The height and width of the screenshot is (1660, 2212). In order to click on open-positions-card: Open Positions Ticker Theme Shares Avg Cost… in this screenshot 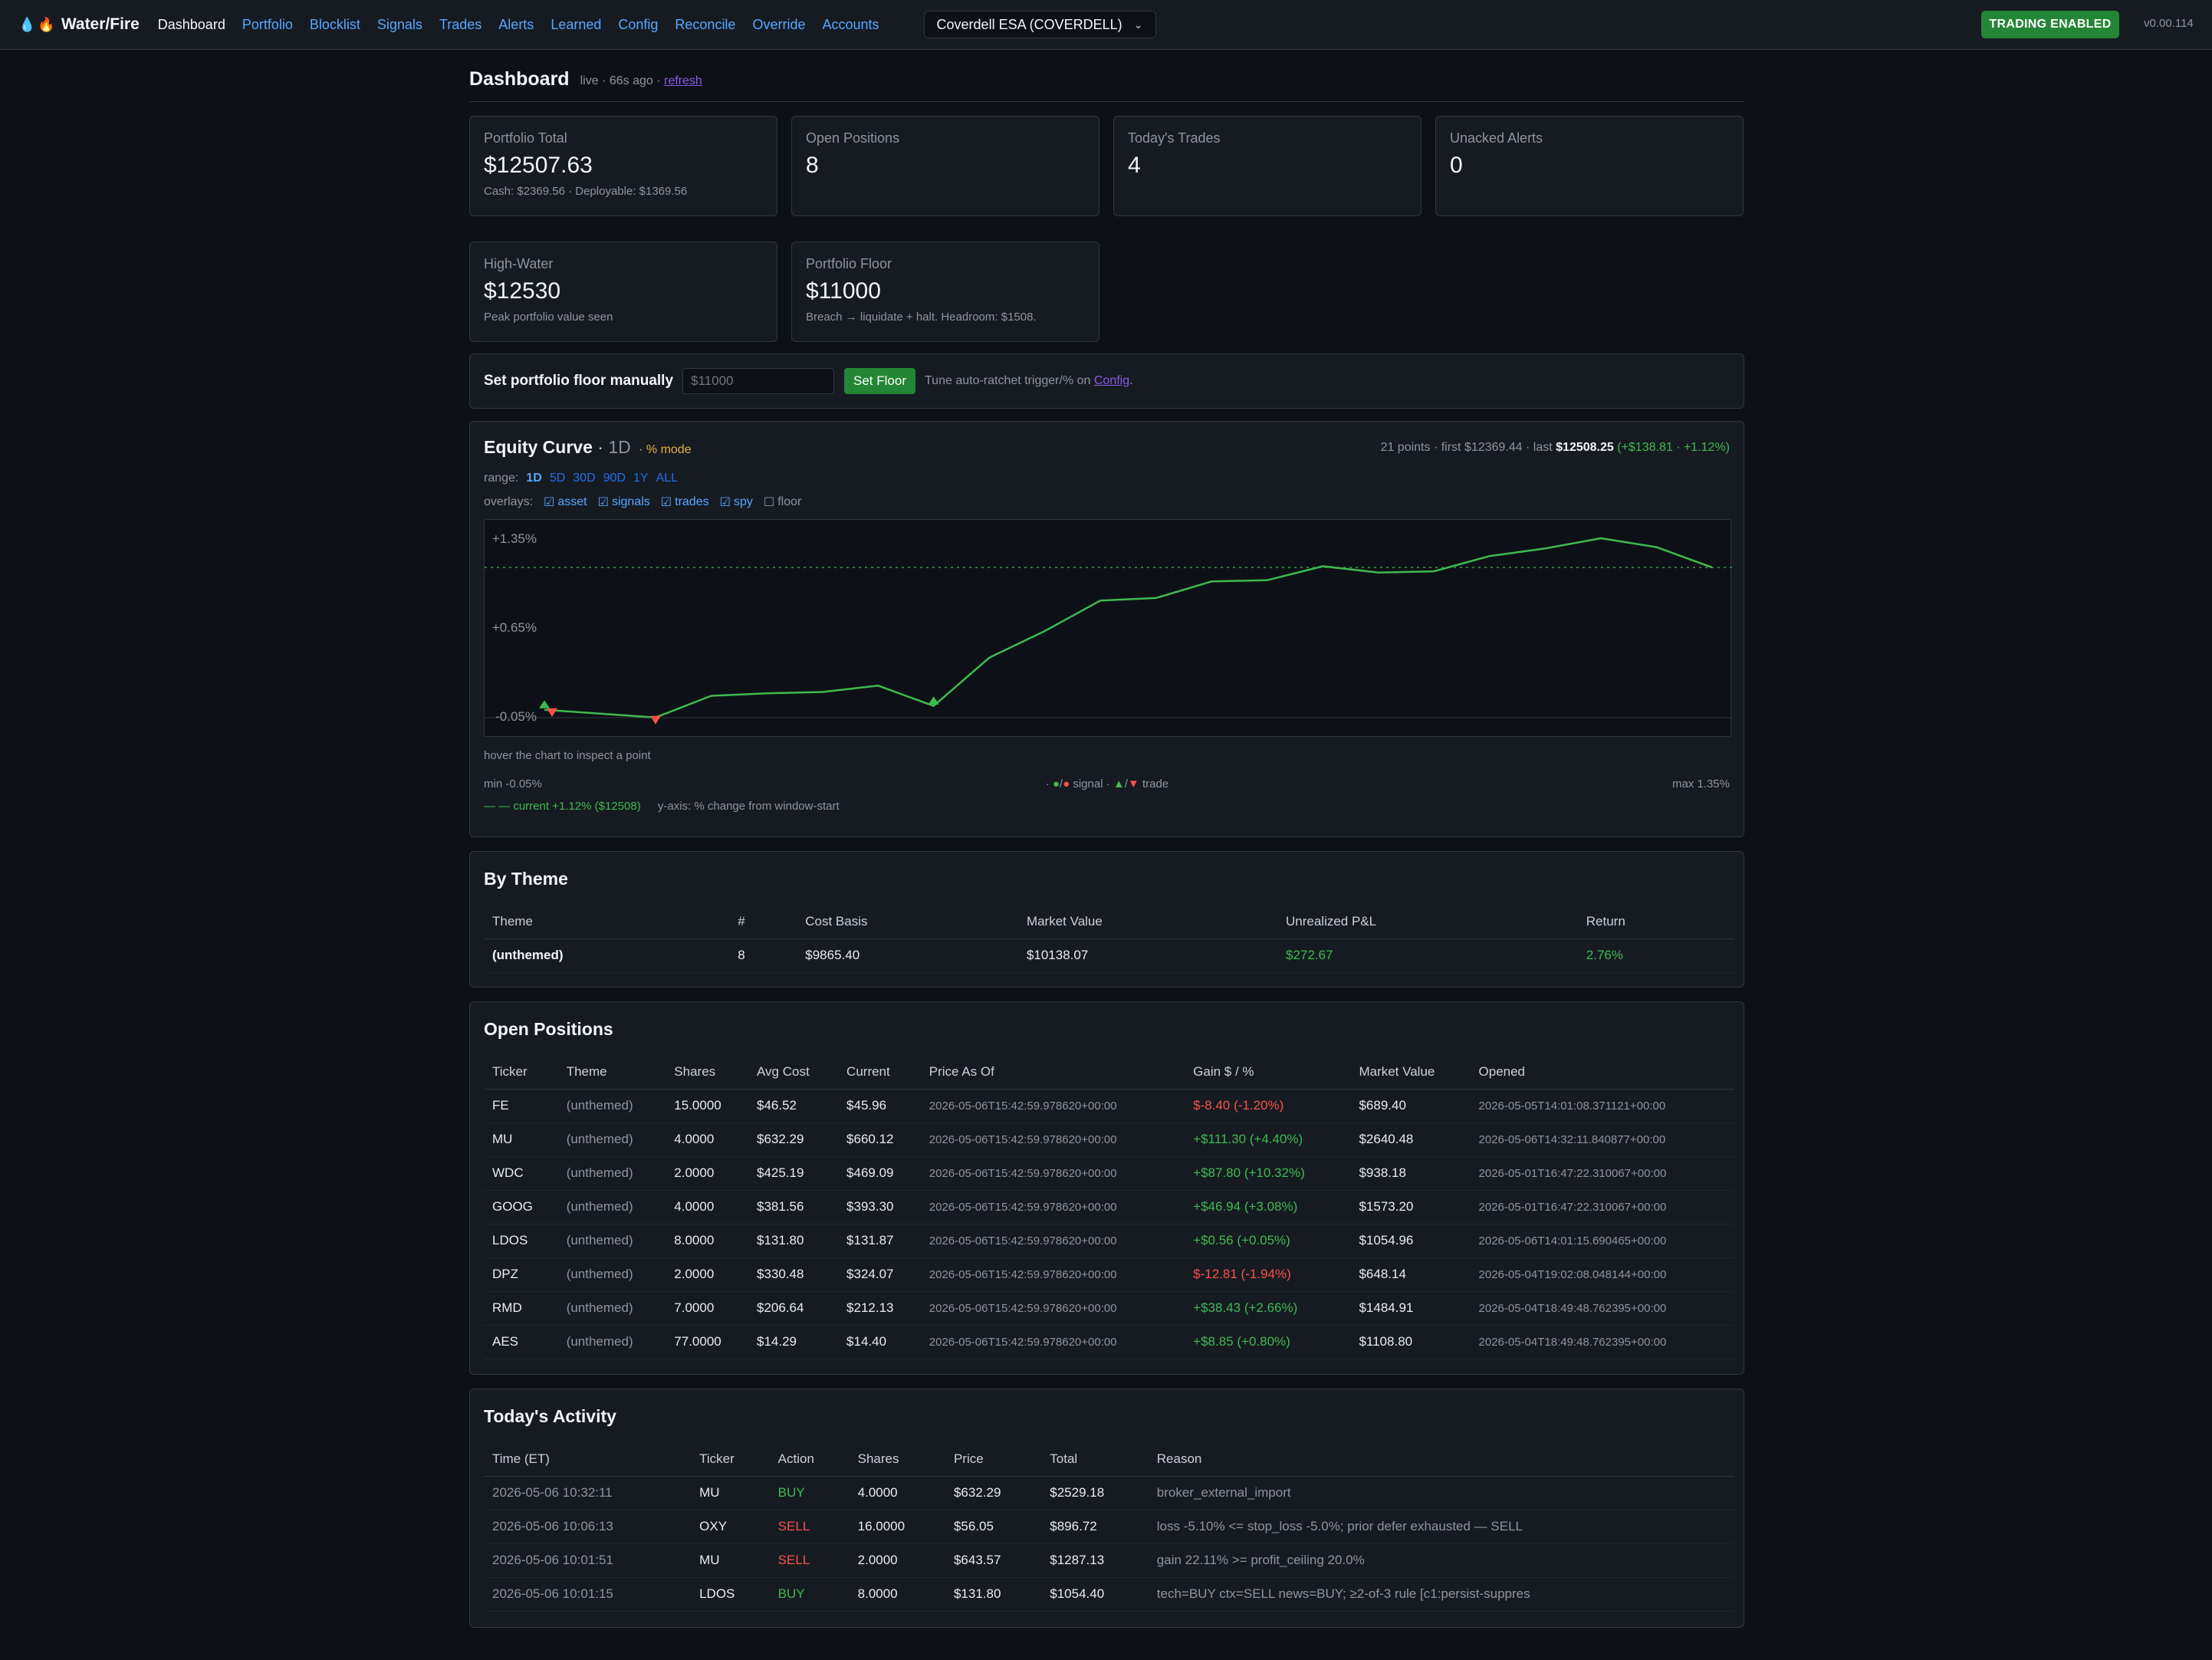, I will do `click(1106, 1188)`.